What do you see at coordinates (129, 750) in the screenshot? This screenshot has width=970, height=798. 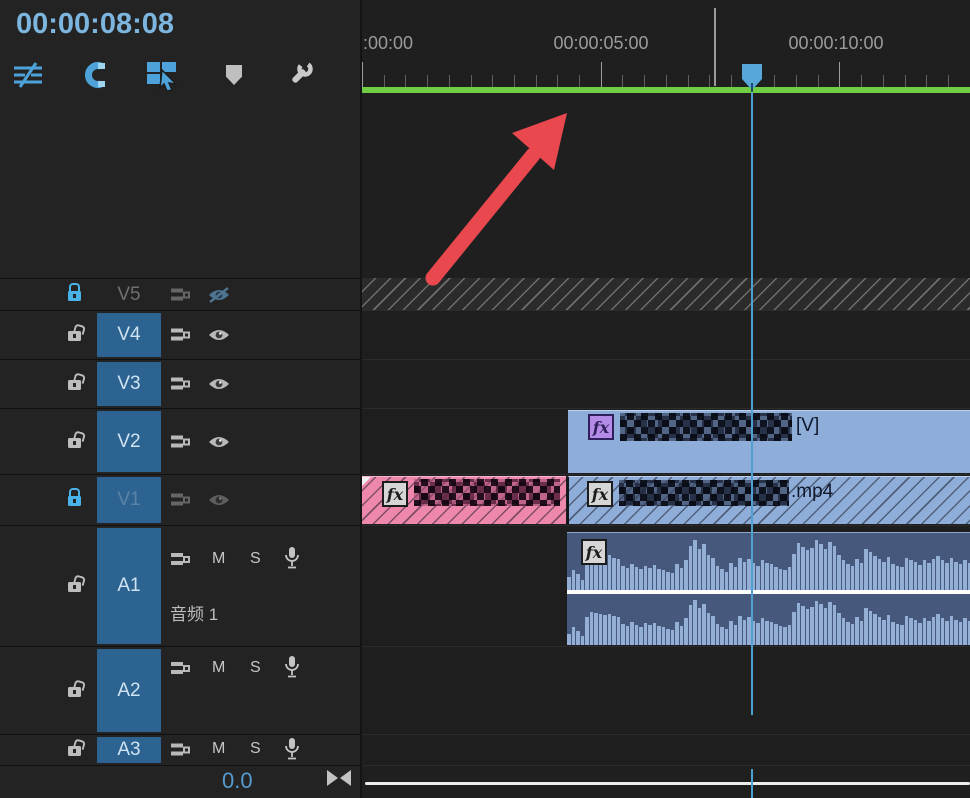 I see `track-label-a3: A3` at bounding box center [129, 750].